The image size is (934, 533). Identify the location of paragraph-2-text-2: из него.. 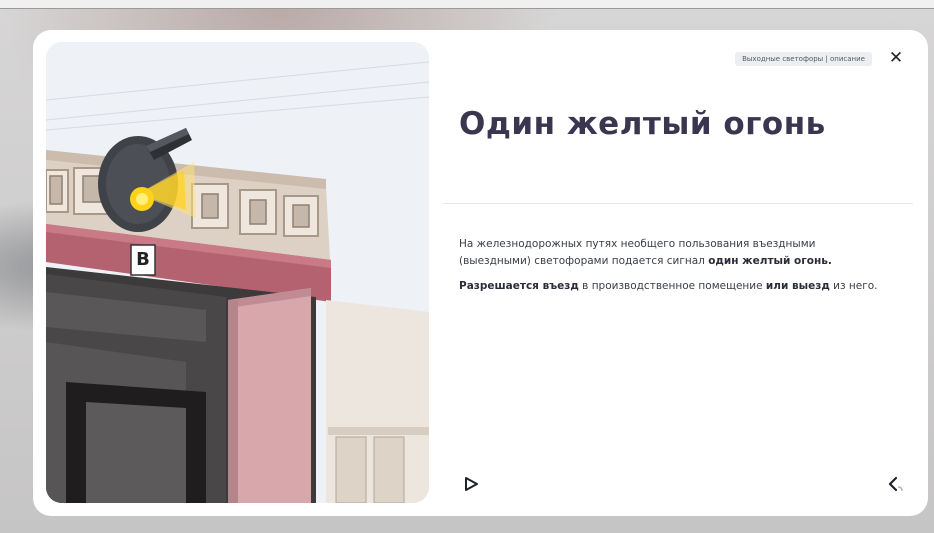
(853, 286).